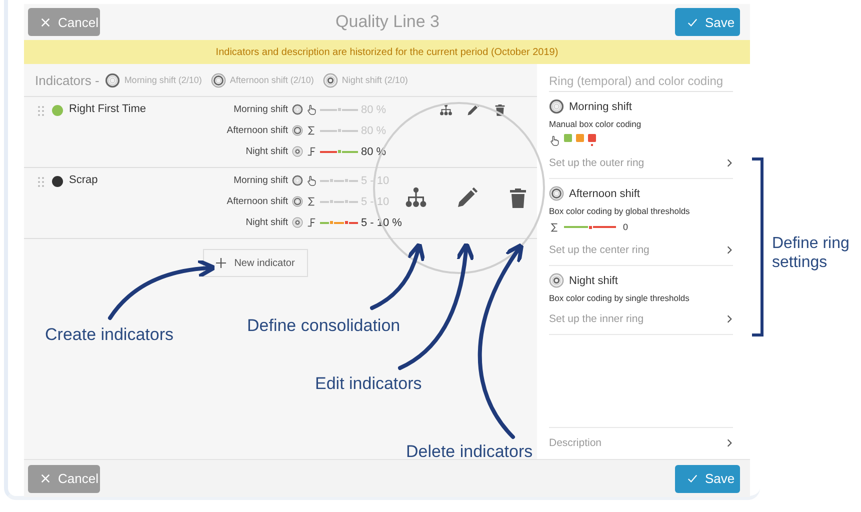  Describe the element at coordinates (109, 335) in the screenshot. I see `annotation-text: Create indicators` at that location.